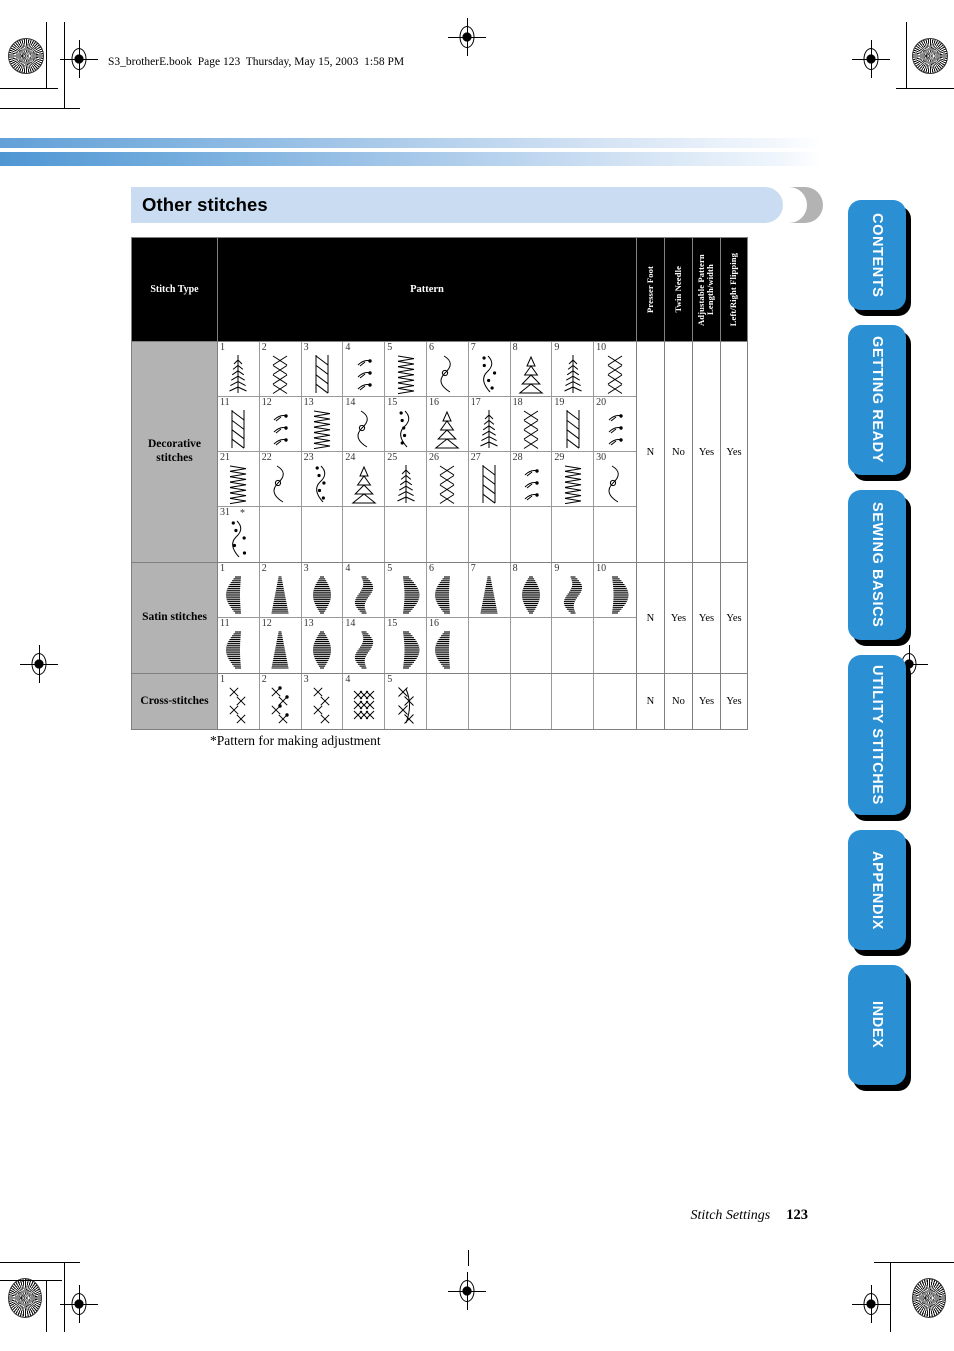 Image resolution: width=954 pixels, height=1351 pixels. I want to click on pattern-cell-13: 13, so click(322, 645).